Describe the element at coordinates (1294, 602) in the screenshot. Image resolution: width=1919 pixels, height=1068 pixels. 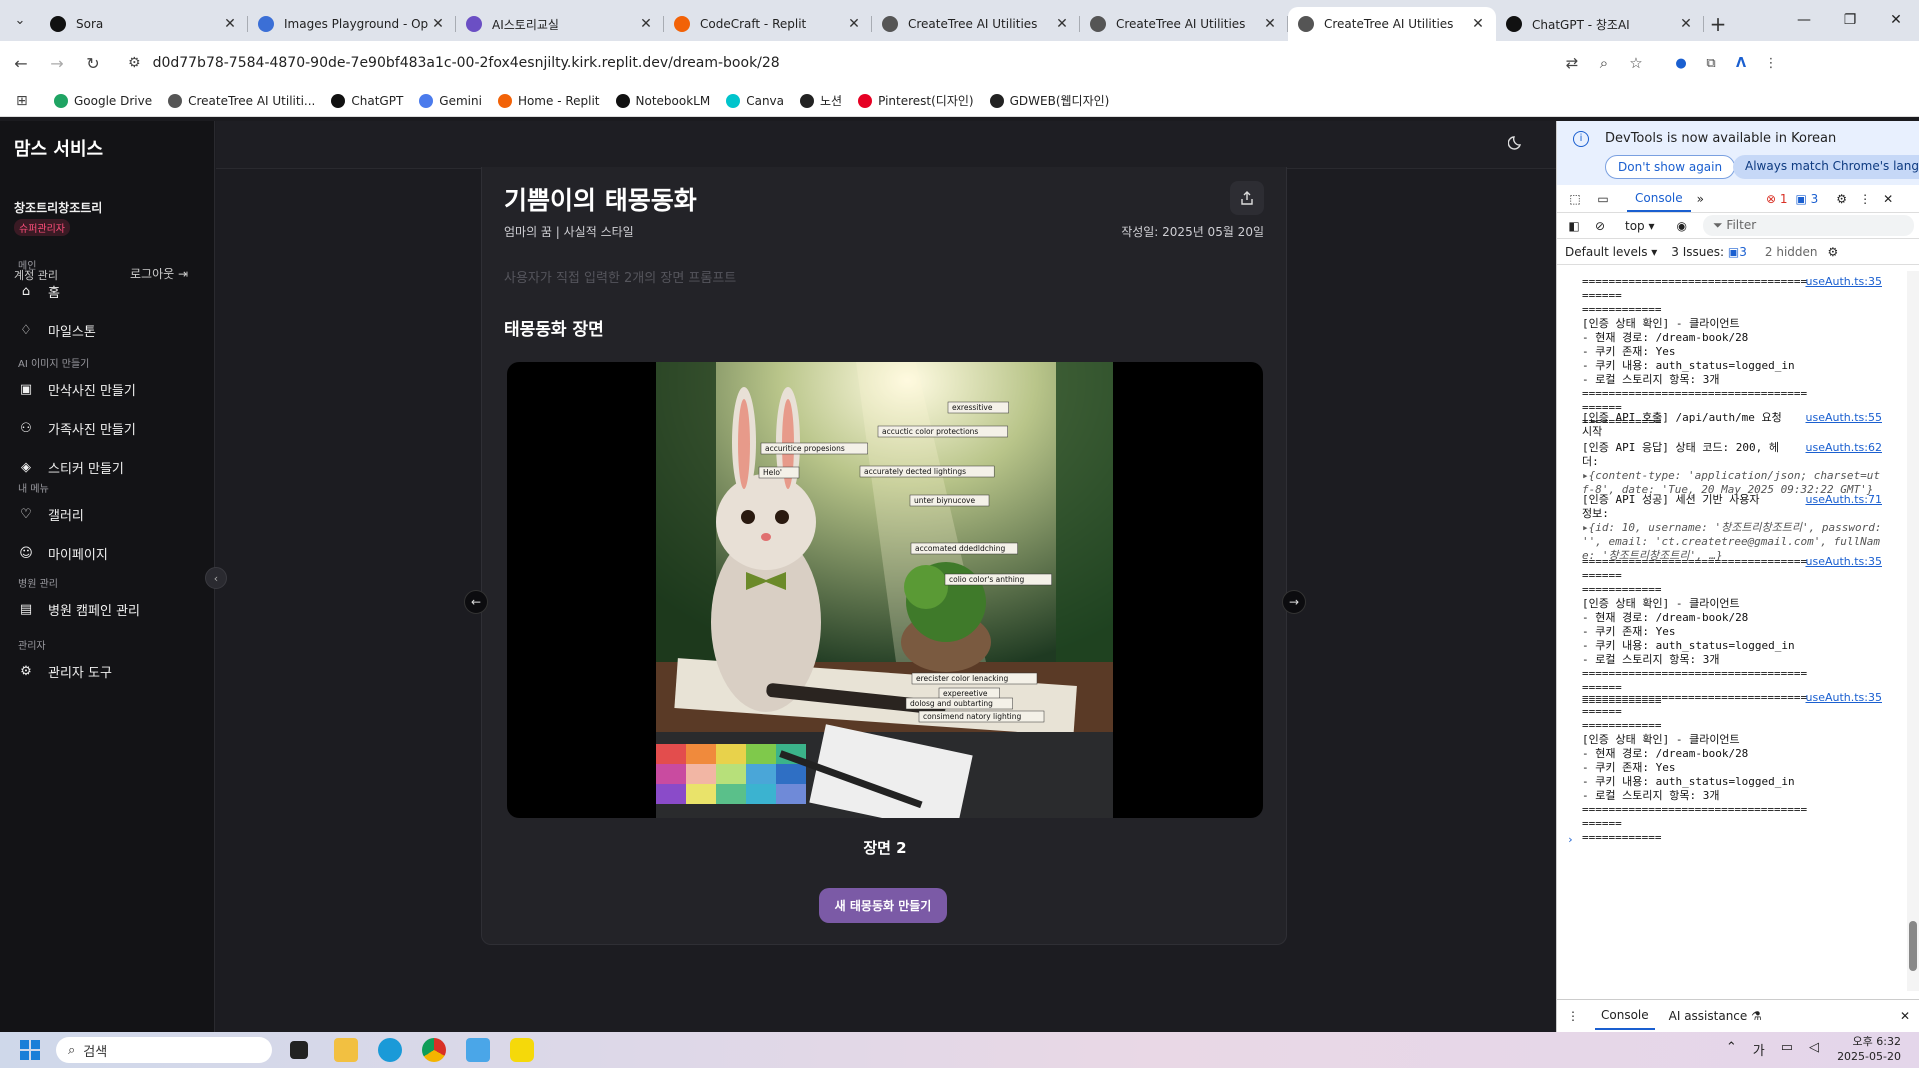
I see `next-scene-button: →` at that location.